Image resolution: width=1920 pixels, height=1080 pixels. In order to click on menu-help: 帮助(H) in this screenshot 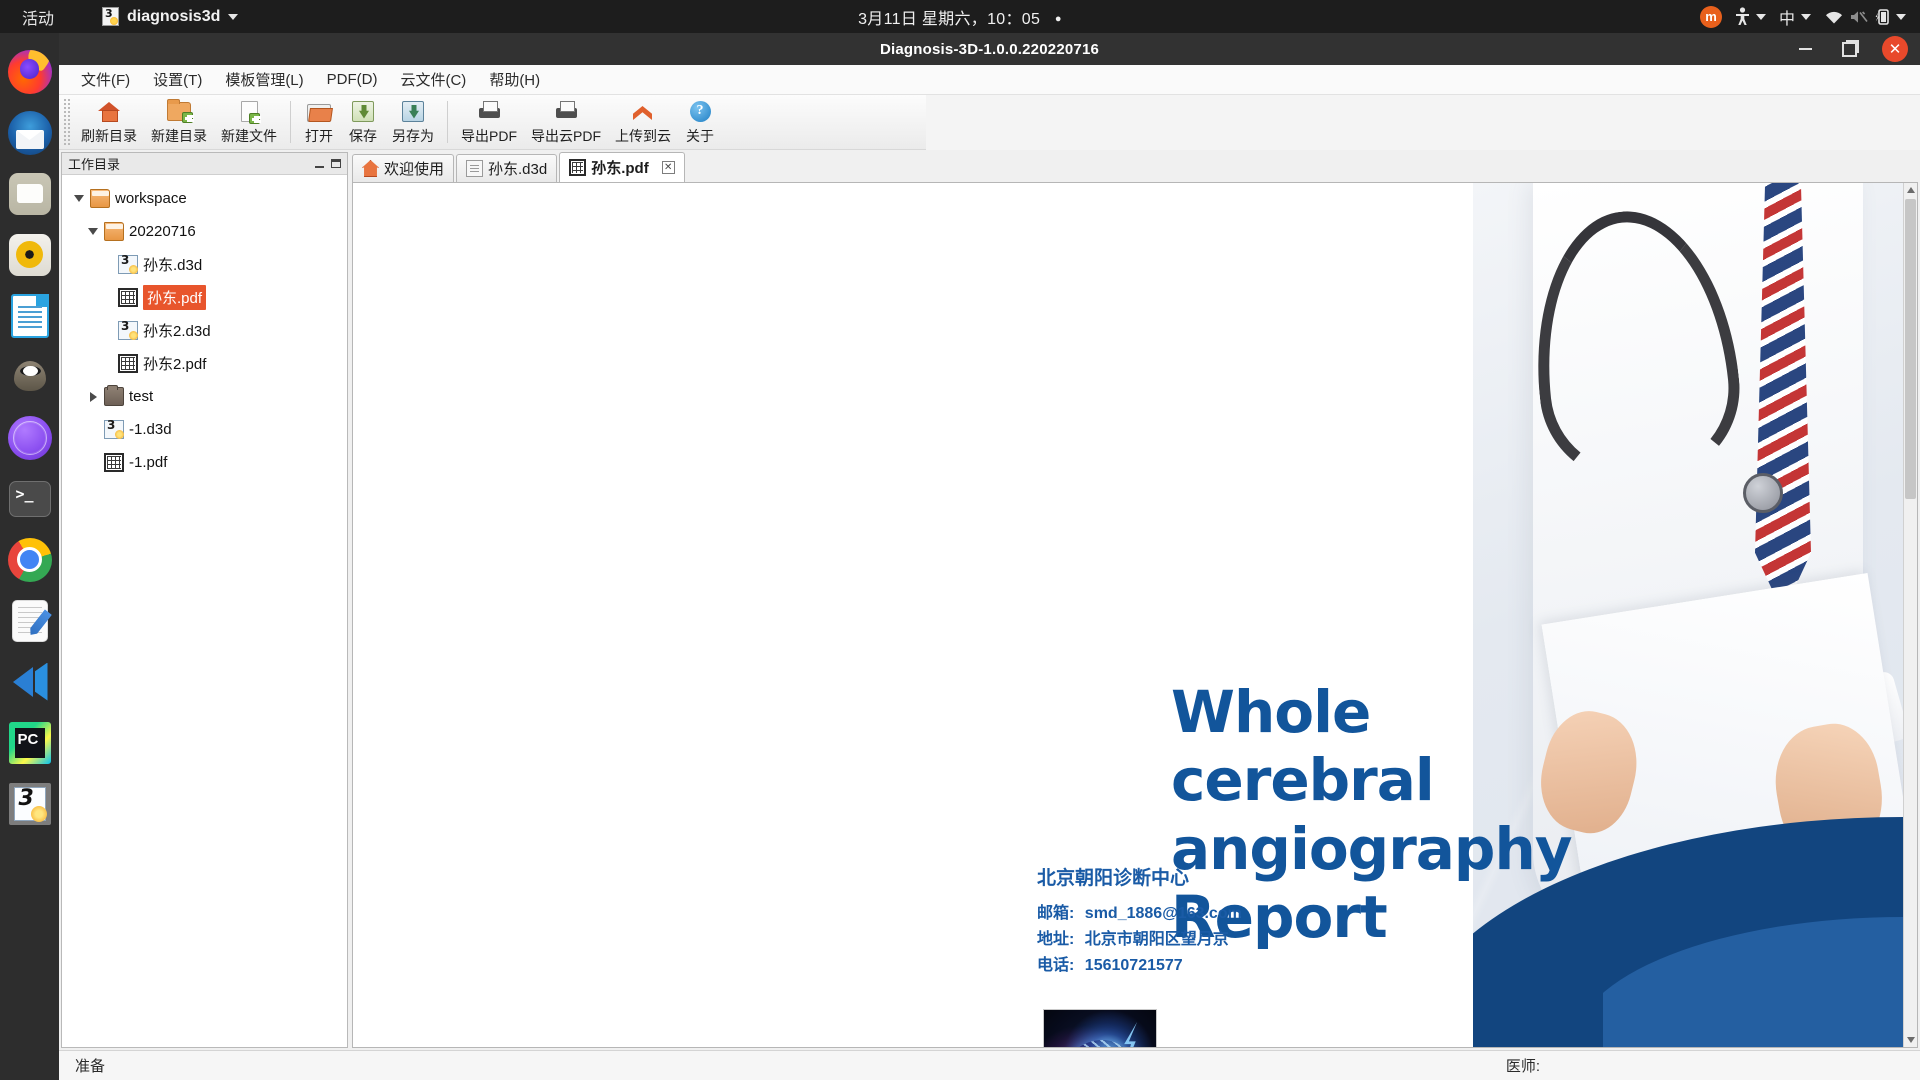, I will do `click(514, 79)`.